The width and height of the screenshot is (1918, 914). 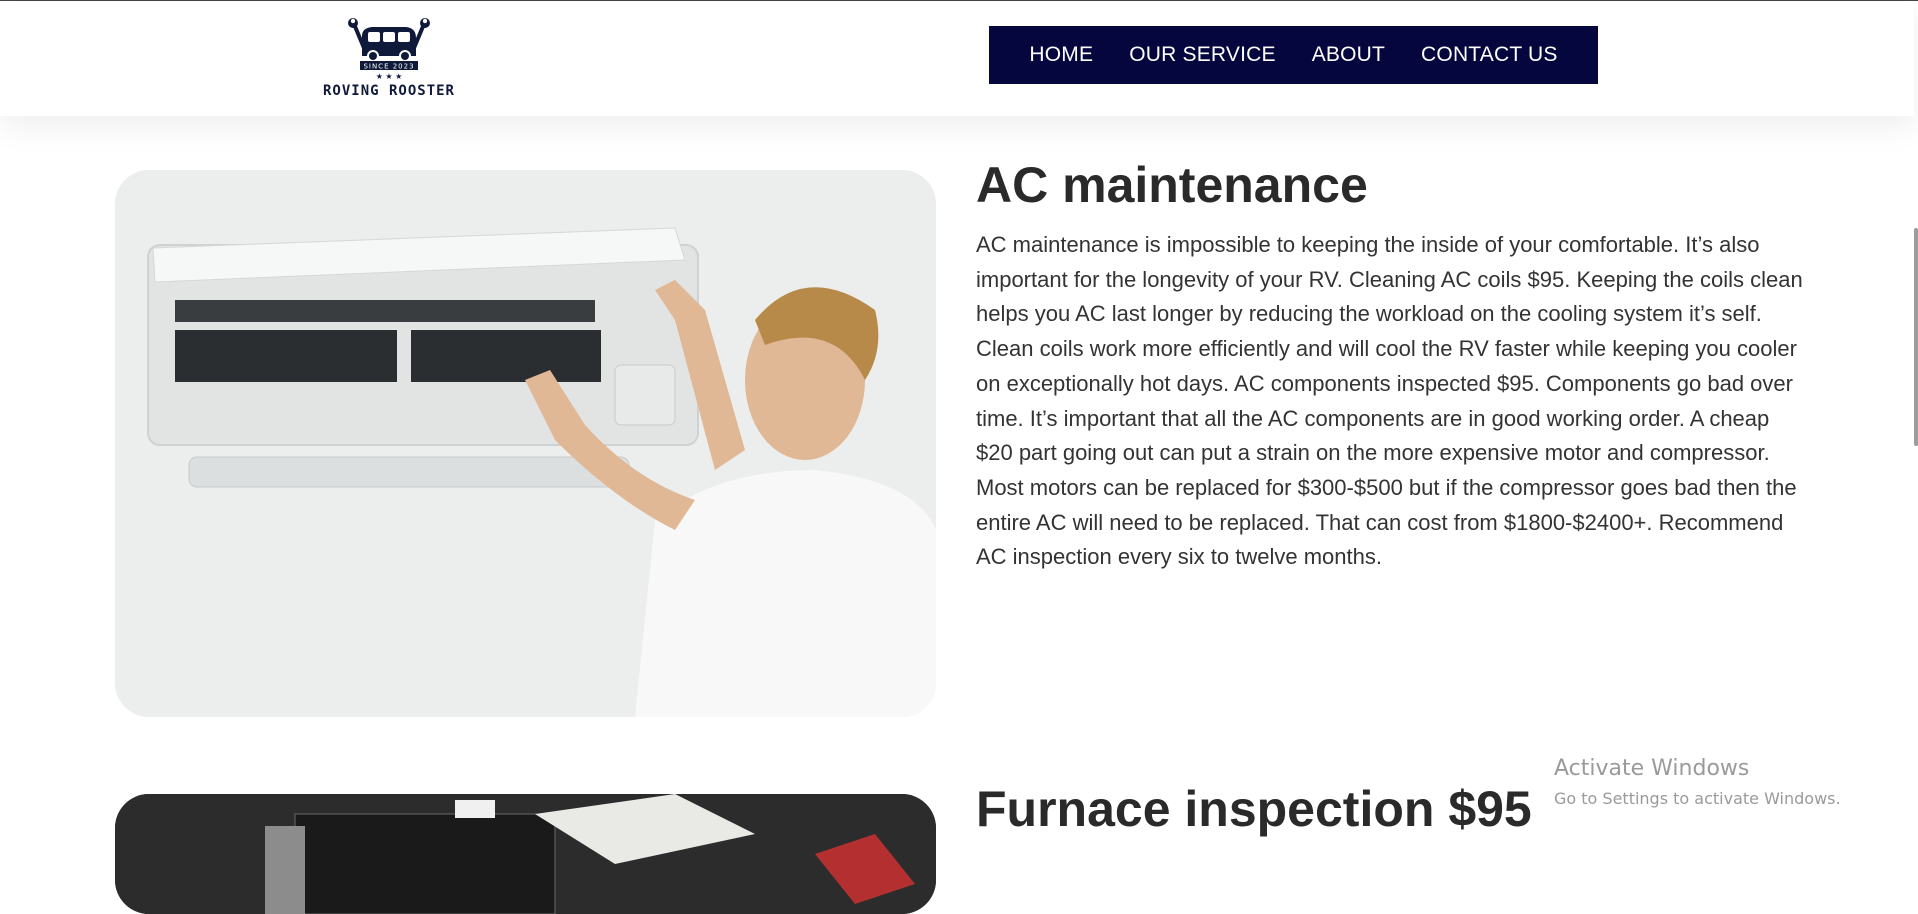 I want to click on nav-our-service: OUR SERVICE, so click(x=1202, y=55).